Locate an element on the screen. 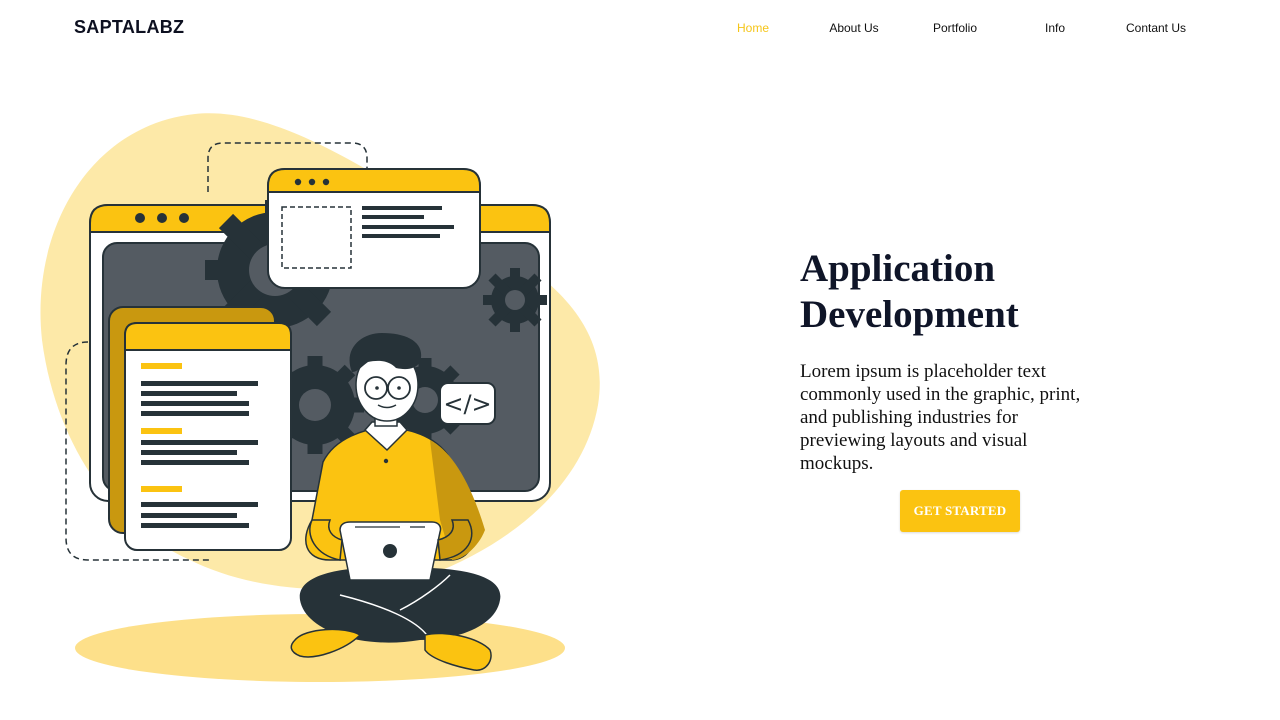 The height and width of the screenshot is (720, 1280). nav-home: Home is located at coordinates (753, 28).